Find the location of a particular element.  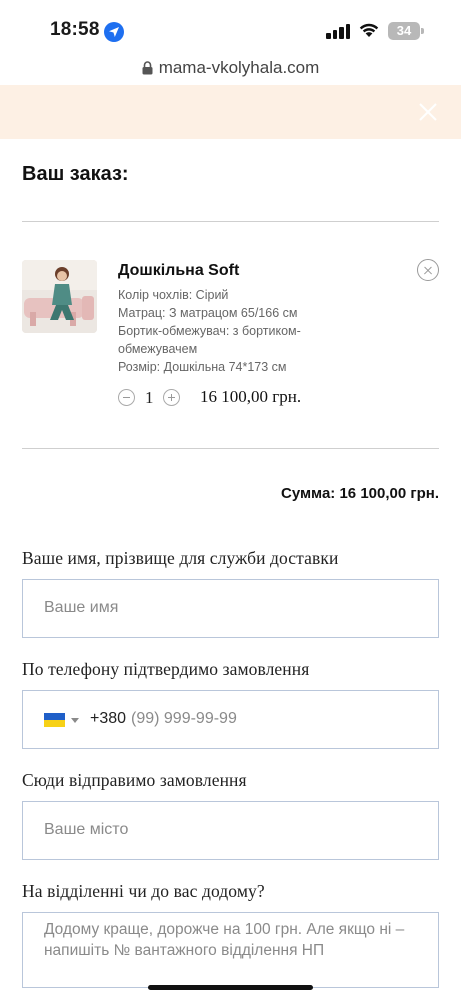

close-icon is located at coordinates (428, 112).